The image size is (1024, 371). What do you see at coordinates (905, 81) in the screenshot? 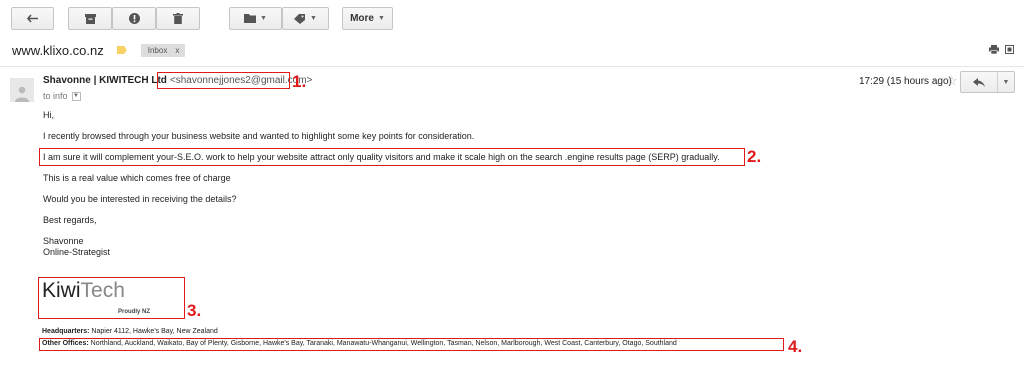
I see `message-time: 17:29 (15 hours ago)` at bounding box center [905, 81].